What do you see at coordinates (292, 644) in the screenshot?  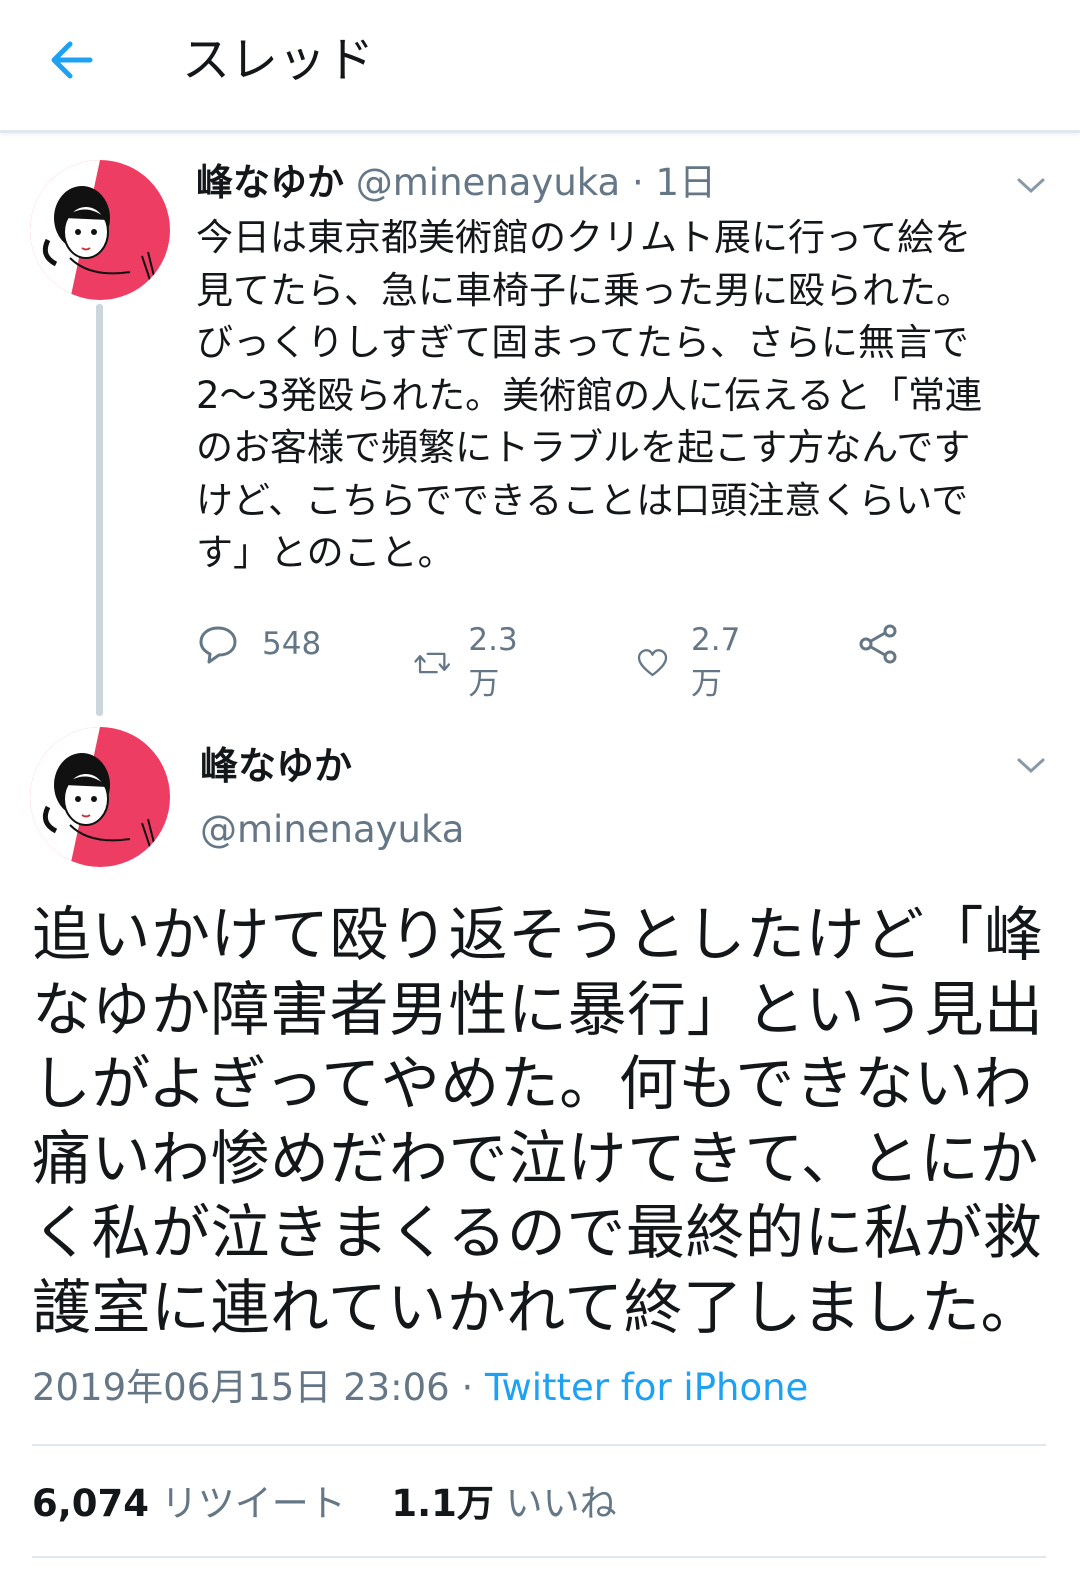 I see `reply-count: 548` at bounding box center [292, 644].